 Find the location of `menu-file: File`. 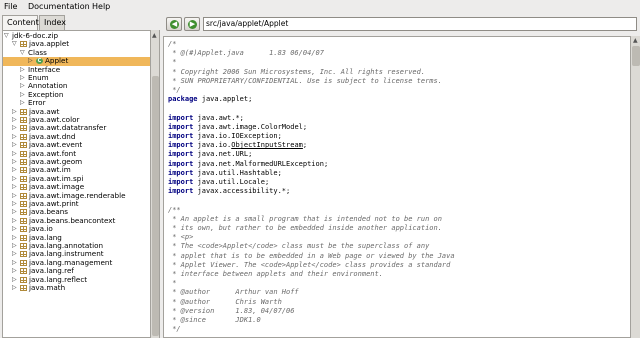

menu-file: File is located at coordinates (10, 7).